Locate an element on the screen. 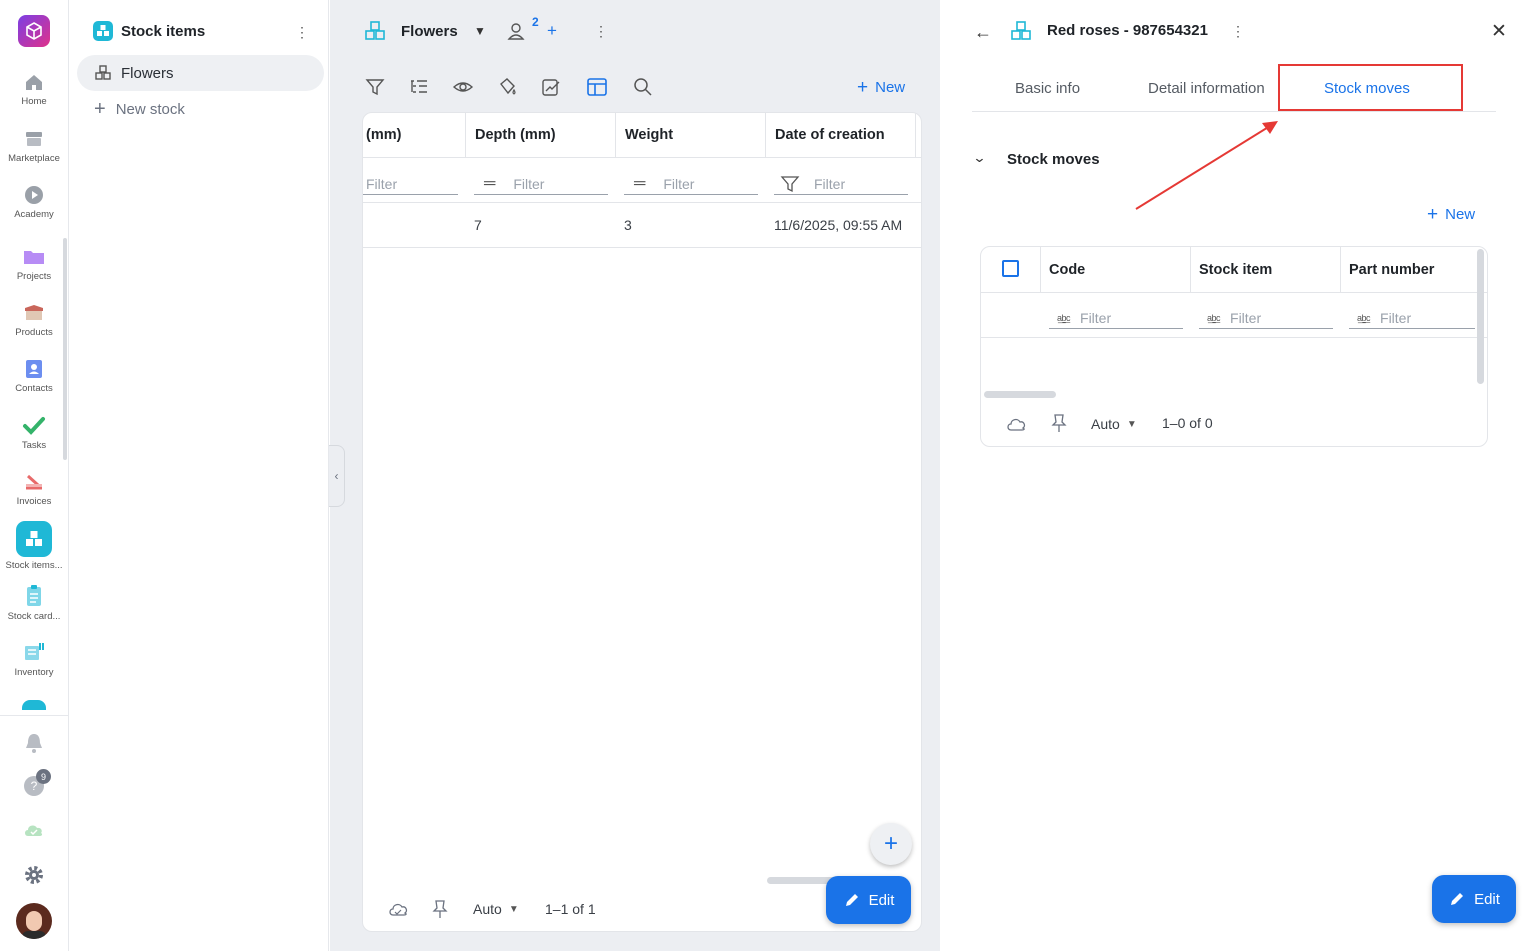 This screenshot has width=1536, height=951. close-icon: ✕ is located at coordinates (1499, 31).